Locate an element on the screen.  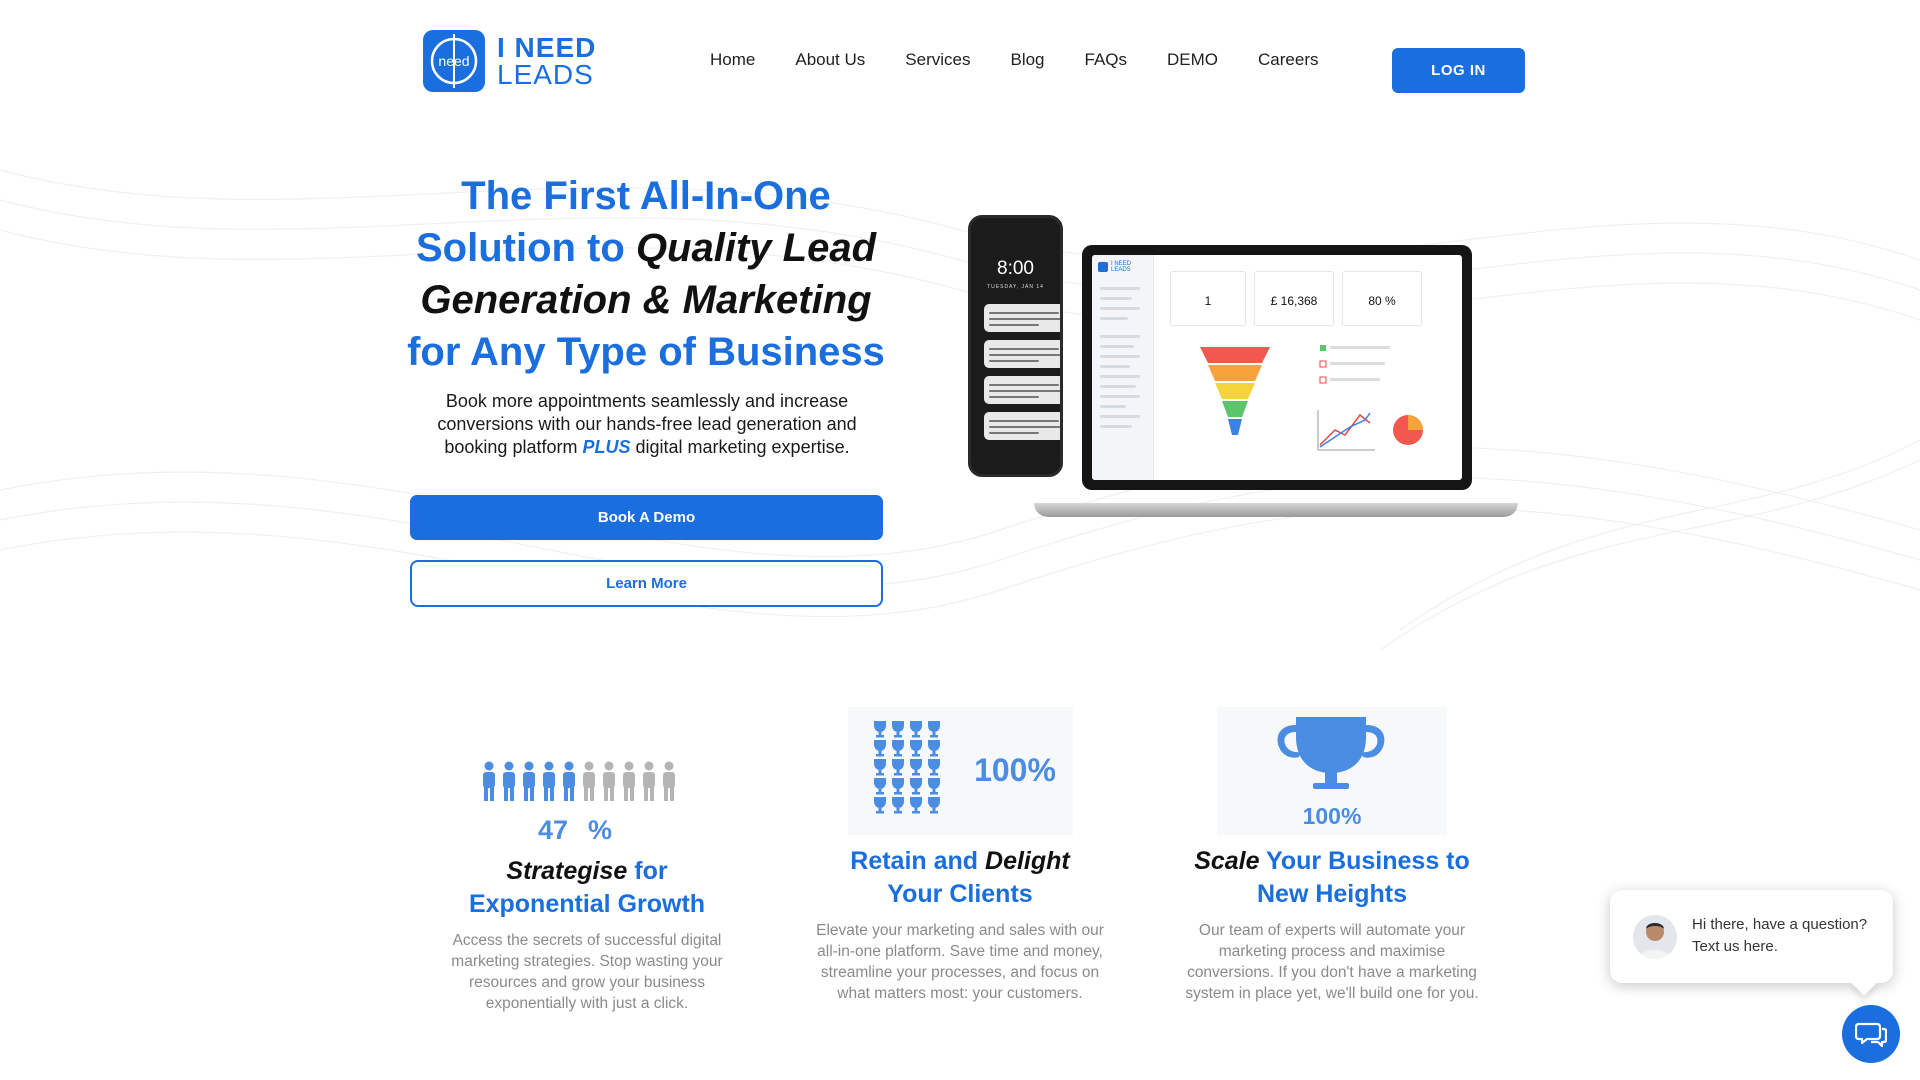
feature-title-emphasis: Strategise is located at coordinates (567, 871).